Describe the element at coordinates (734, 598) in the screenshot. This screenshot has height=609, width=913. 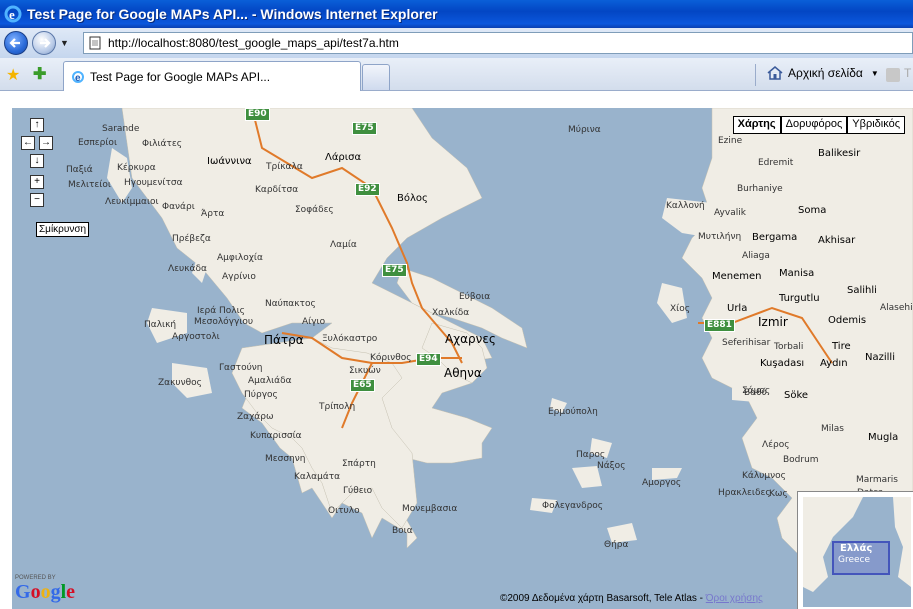
I see `terms-link: Όροι χρήσης` at that location.